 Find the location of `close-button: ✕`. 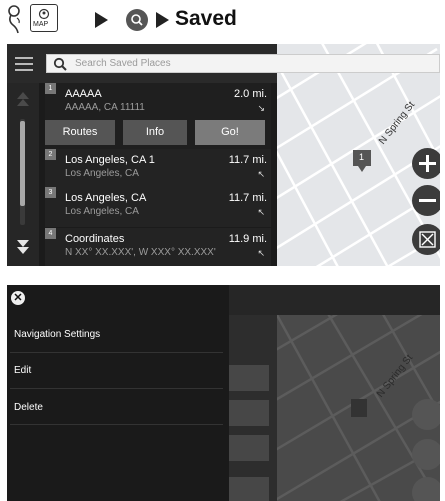

close-button: ✕ is located at coordinates (18, 298).